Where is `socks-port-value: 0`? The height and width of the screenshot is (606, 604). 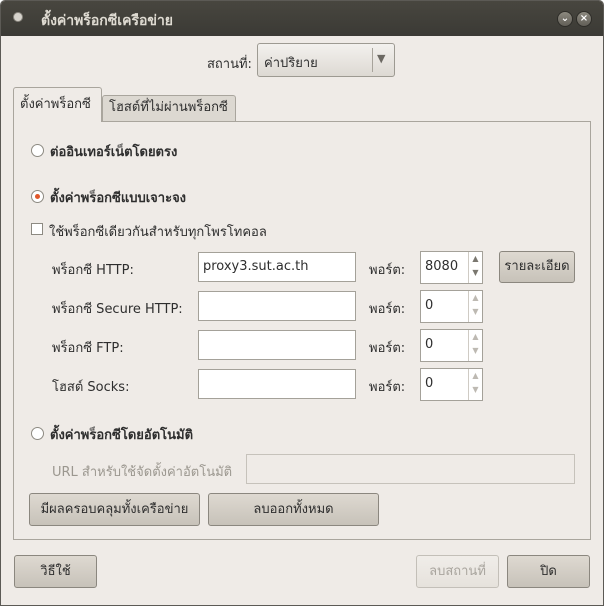 socks-port-value: 0 is located at coordinates (429, 383).